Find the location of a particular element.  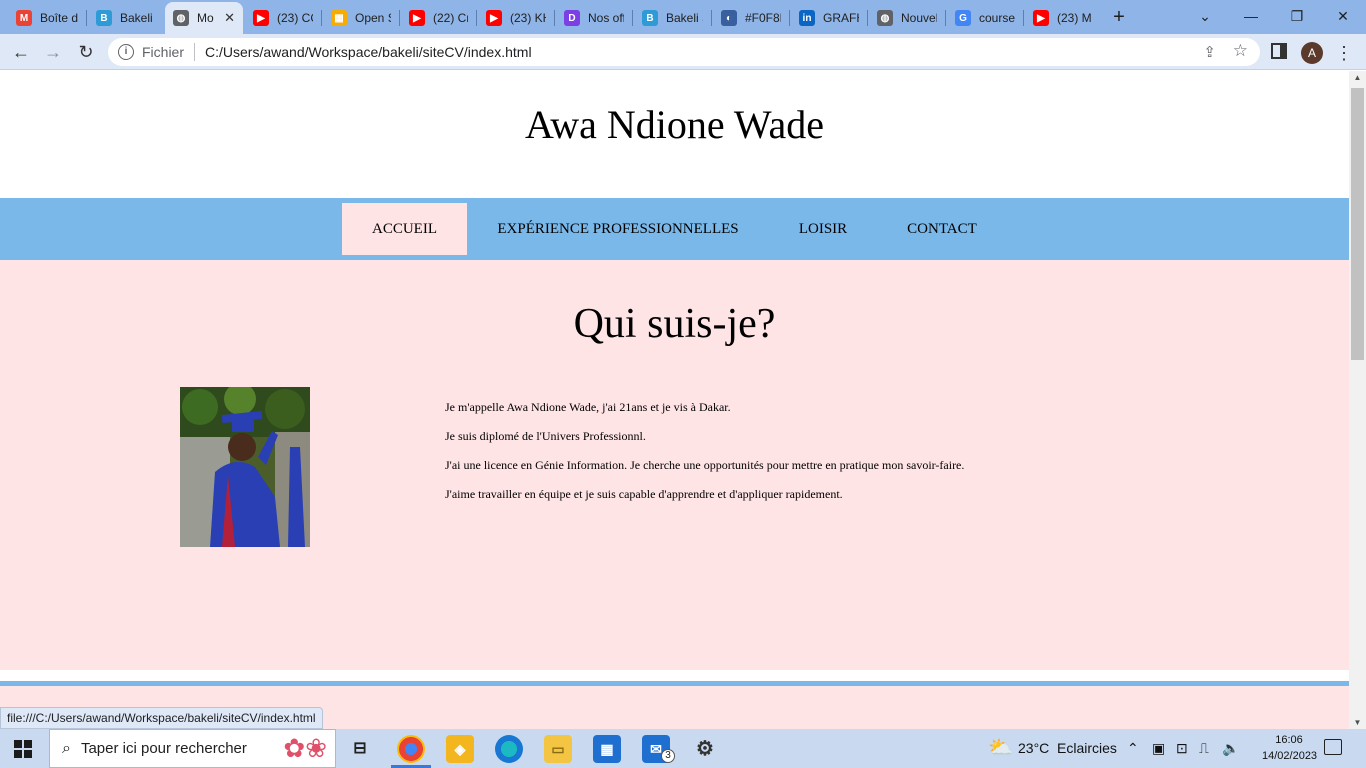

profile-avatar: A is located at coordinates (1312, 53).